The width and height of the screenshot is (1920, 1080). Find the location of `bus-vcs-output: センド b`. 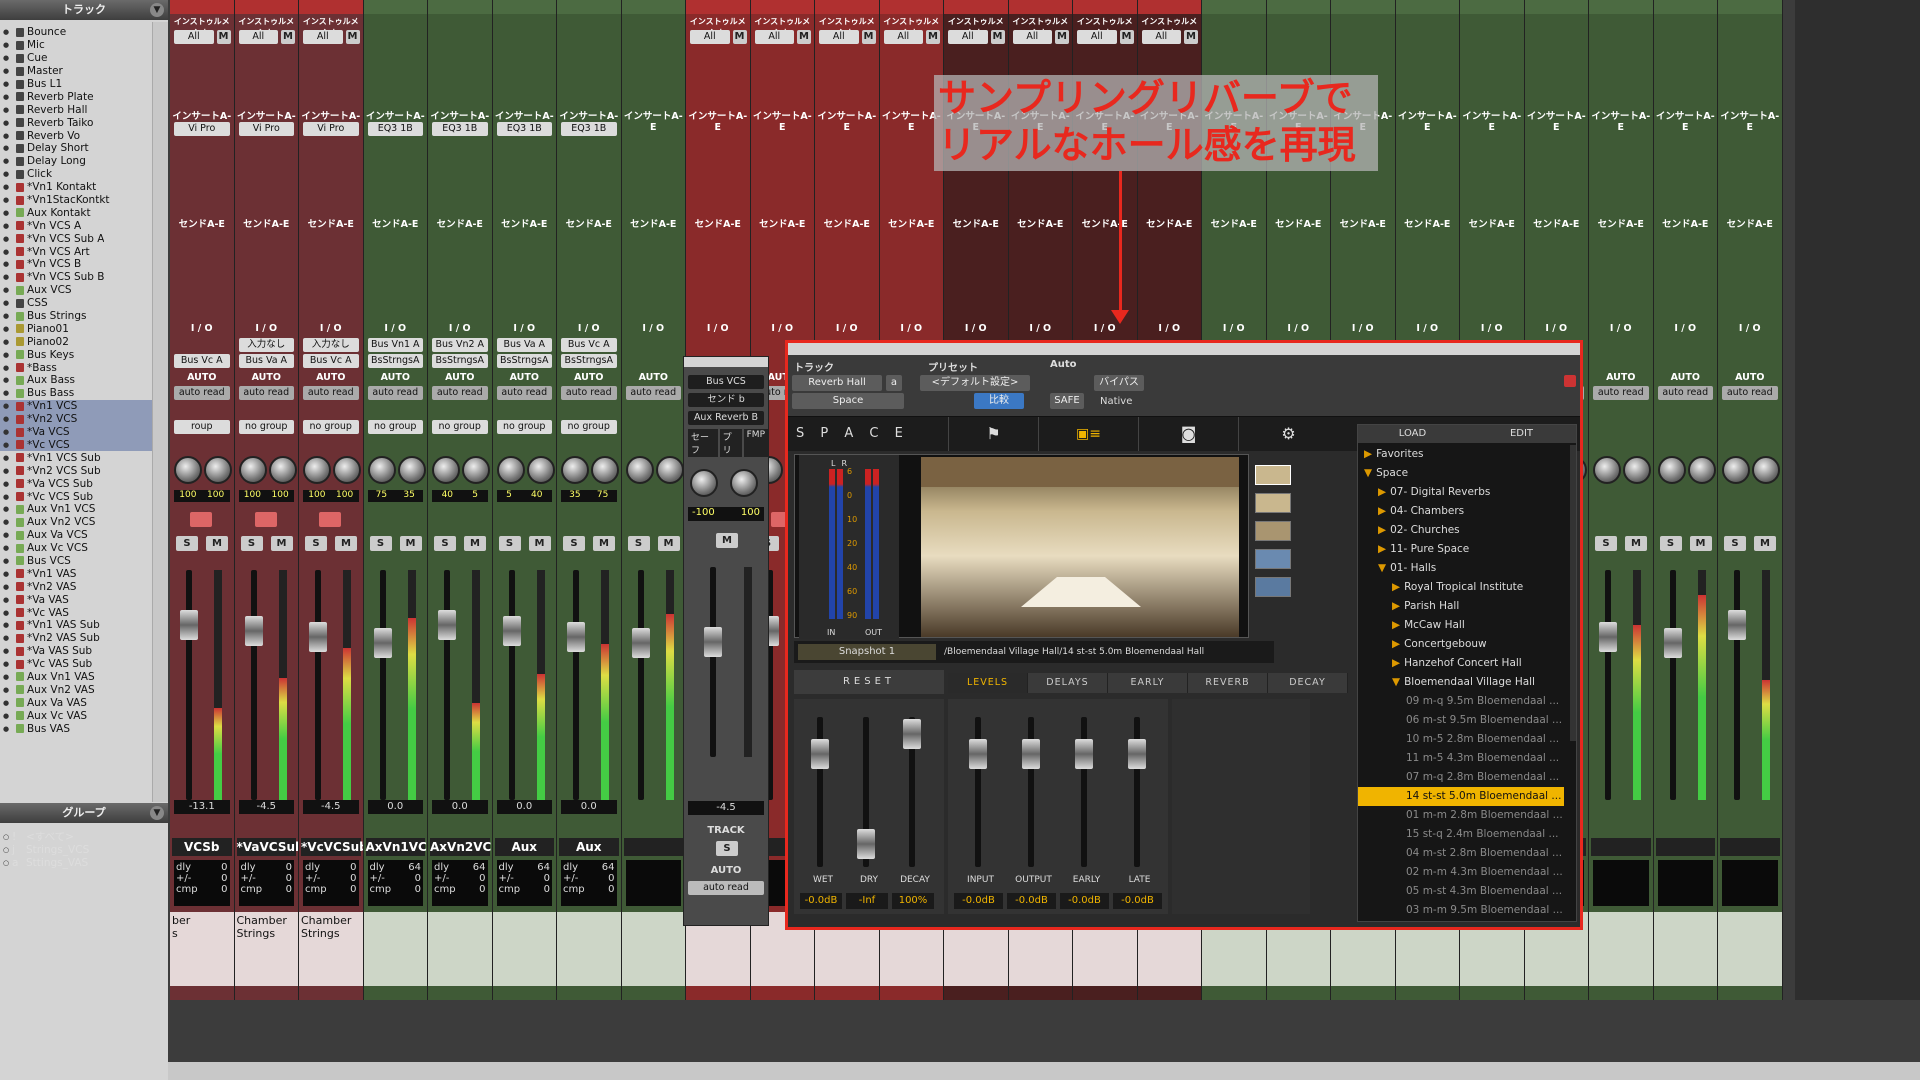

bus-vcs-output: センド b is located at coordinates (726, 400).